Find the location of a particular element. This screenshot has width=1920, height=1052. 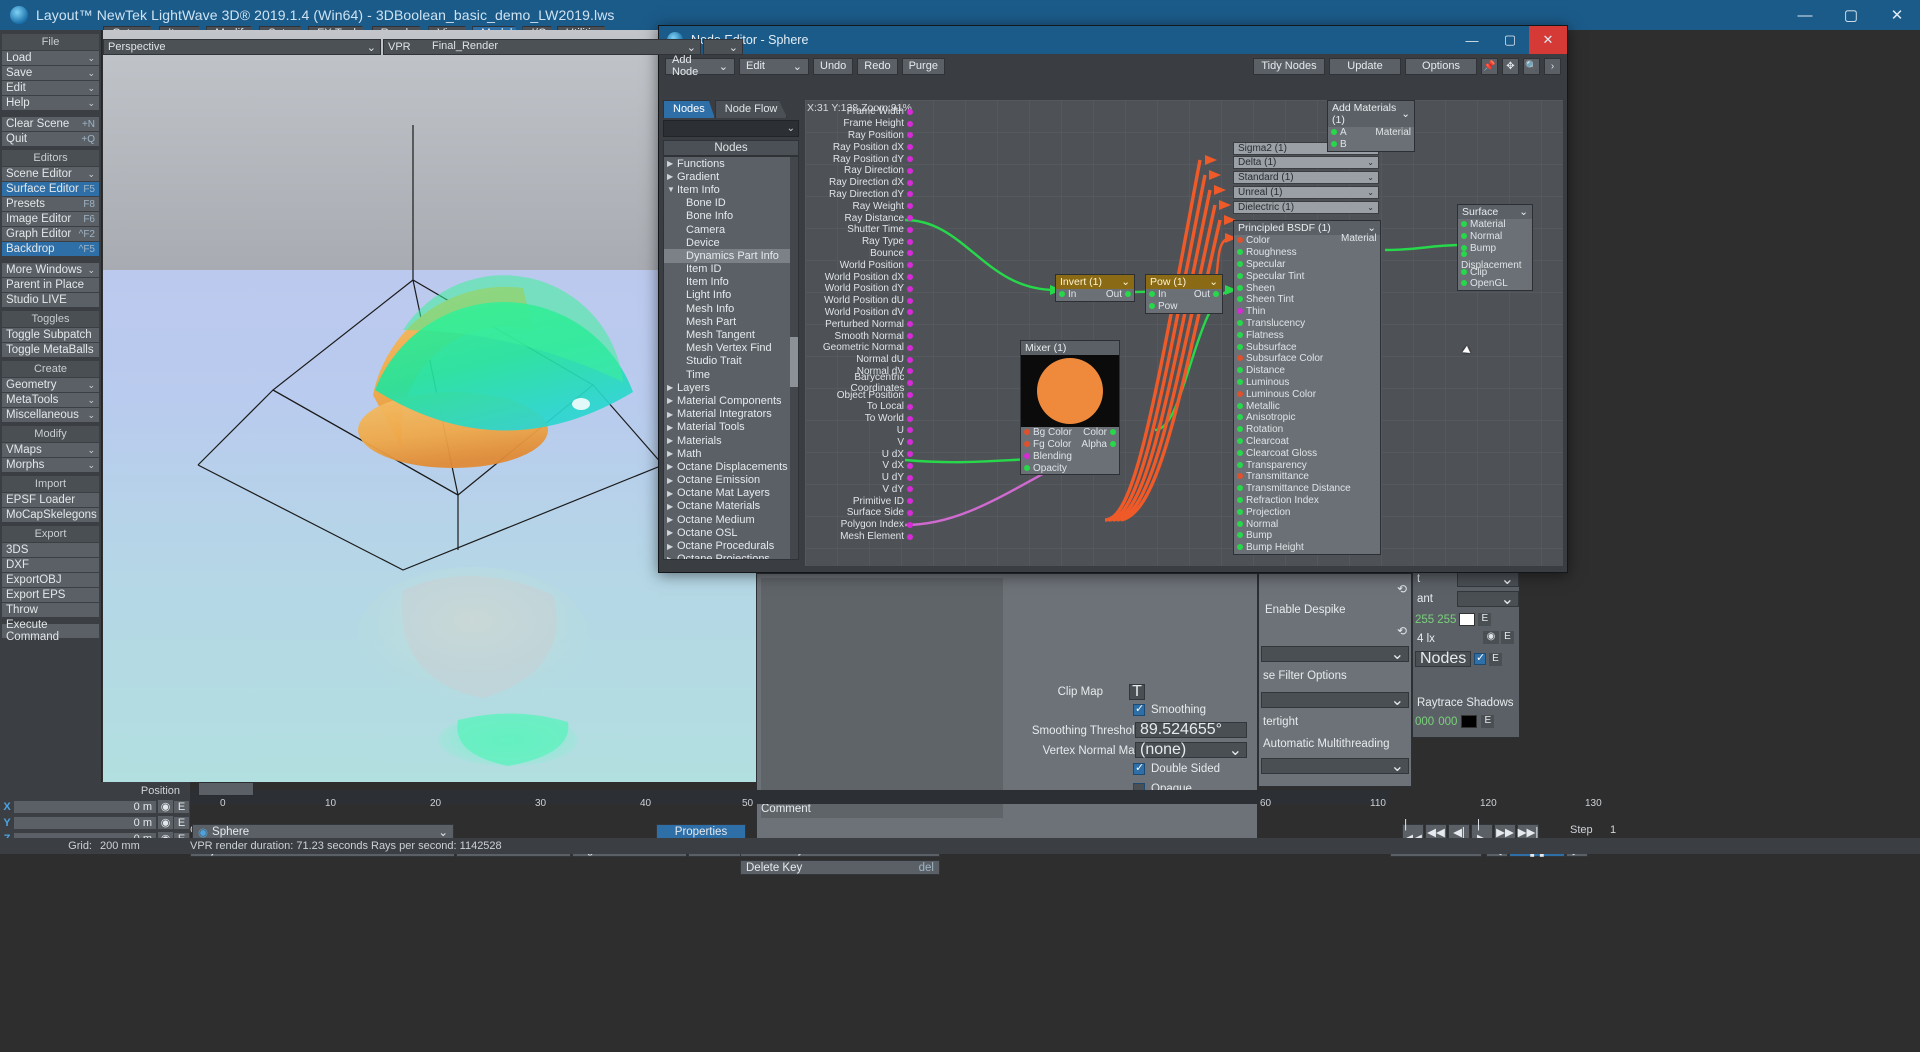

add-materials-row-a: A Material is located at coordinates (1371, 133).